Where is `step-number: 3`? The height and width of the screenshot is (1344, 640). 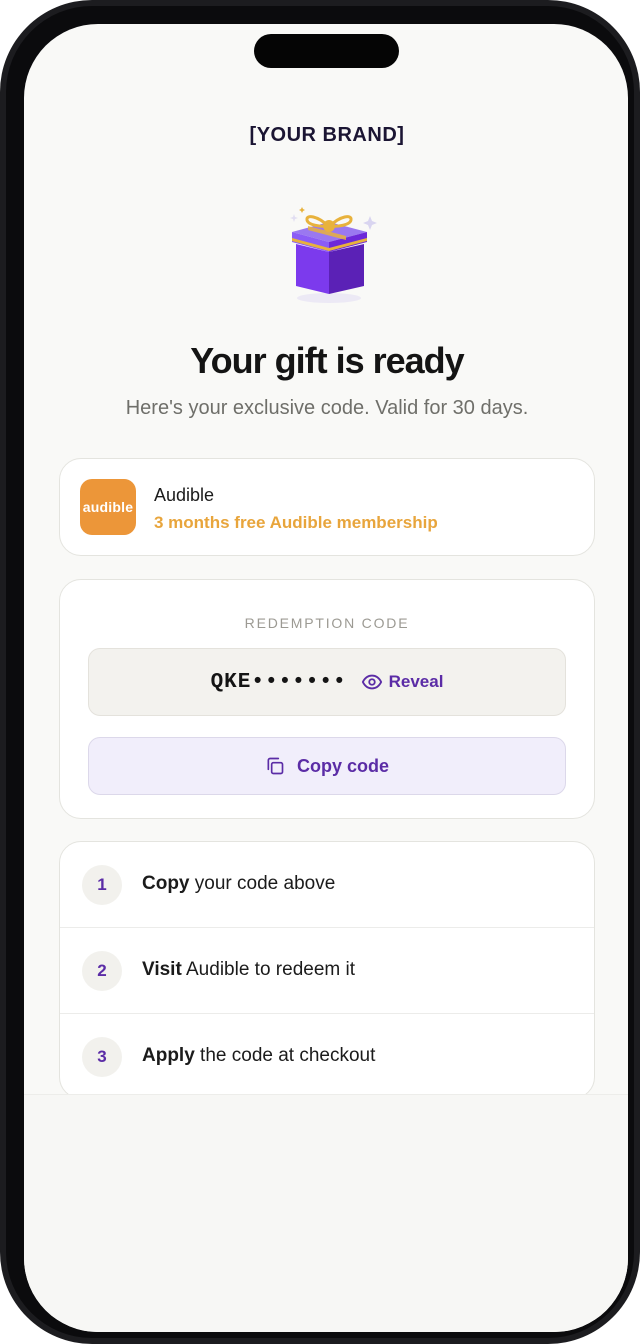
step-number: 3 is located at coordinates (102, 1057).